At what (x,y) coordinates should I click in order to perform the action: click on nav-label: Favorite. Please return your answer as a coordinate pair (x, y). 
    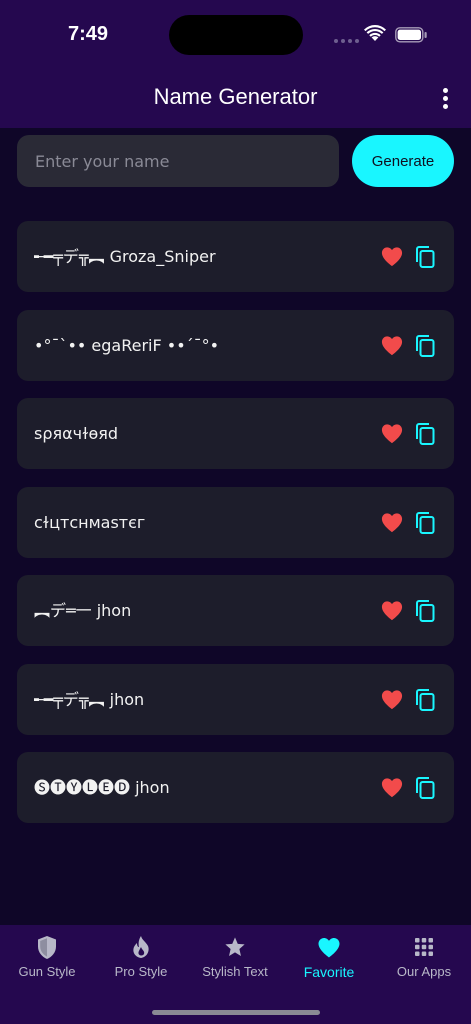
    Looking at the image, I should click on (329, 972).